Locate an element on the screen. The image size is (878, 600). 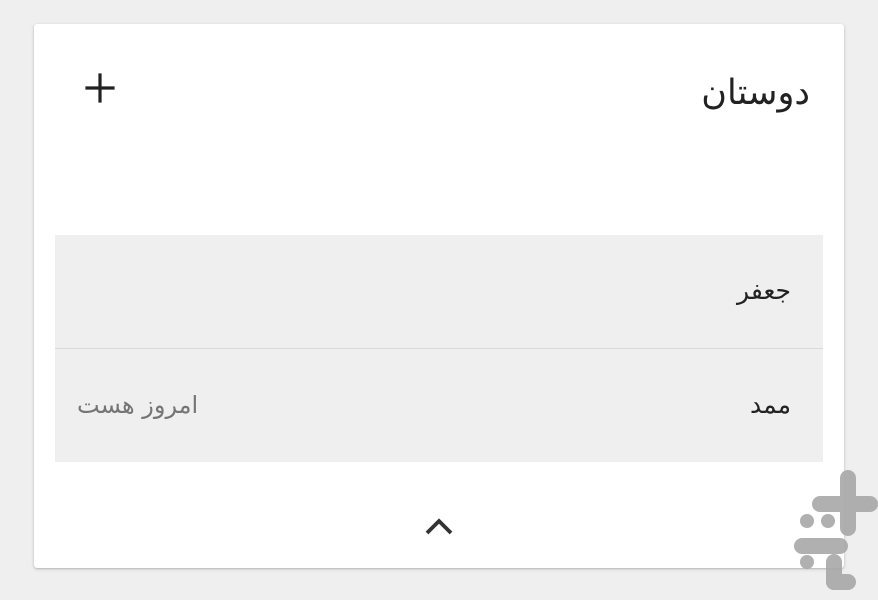
plus-icon is located at coordinates (100, 88).